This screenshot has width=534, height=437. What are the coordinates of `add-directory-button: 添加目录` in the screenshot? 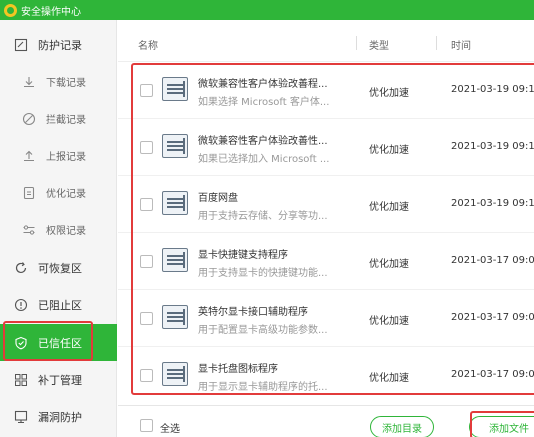 It's located at (402, 426).